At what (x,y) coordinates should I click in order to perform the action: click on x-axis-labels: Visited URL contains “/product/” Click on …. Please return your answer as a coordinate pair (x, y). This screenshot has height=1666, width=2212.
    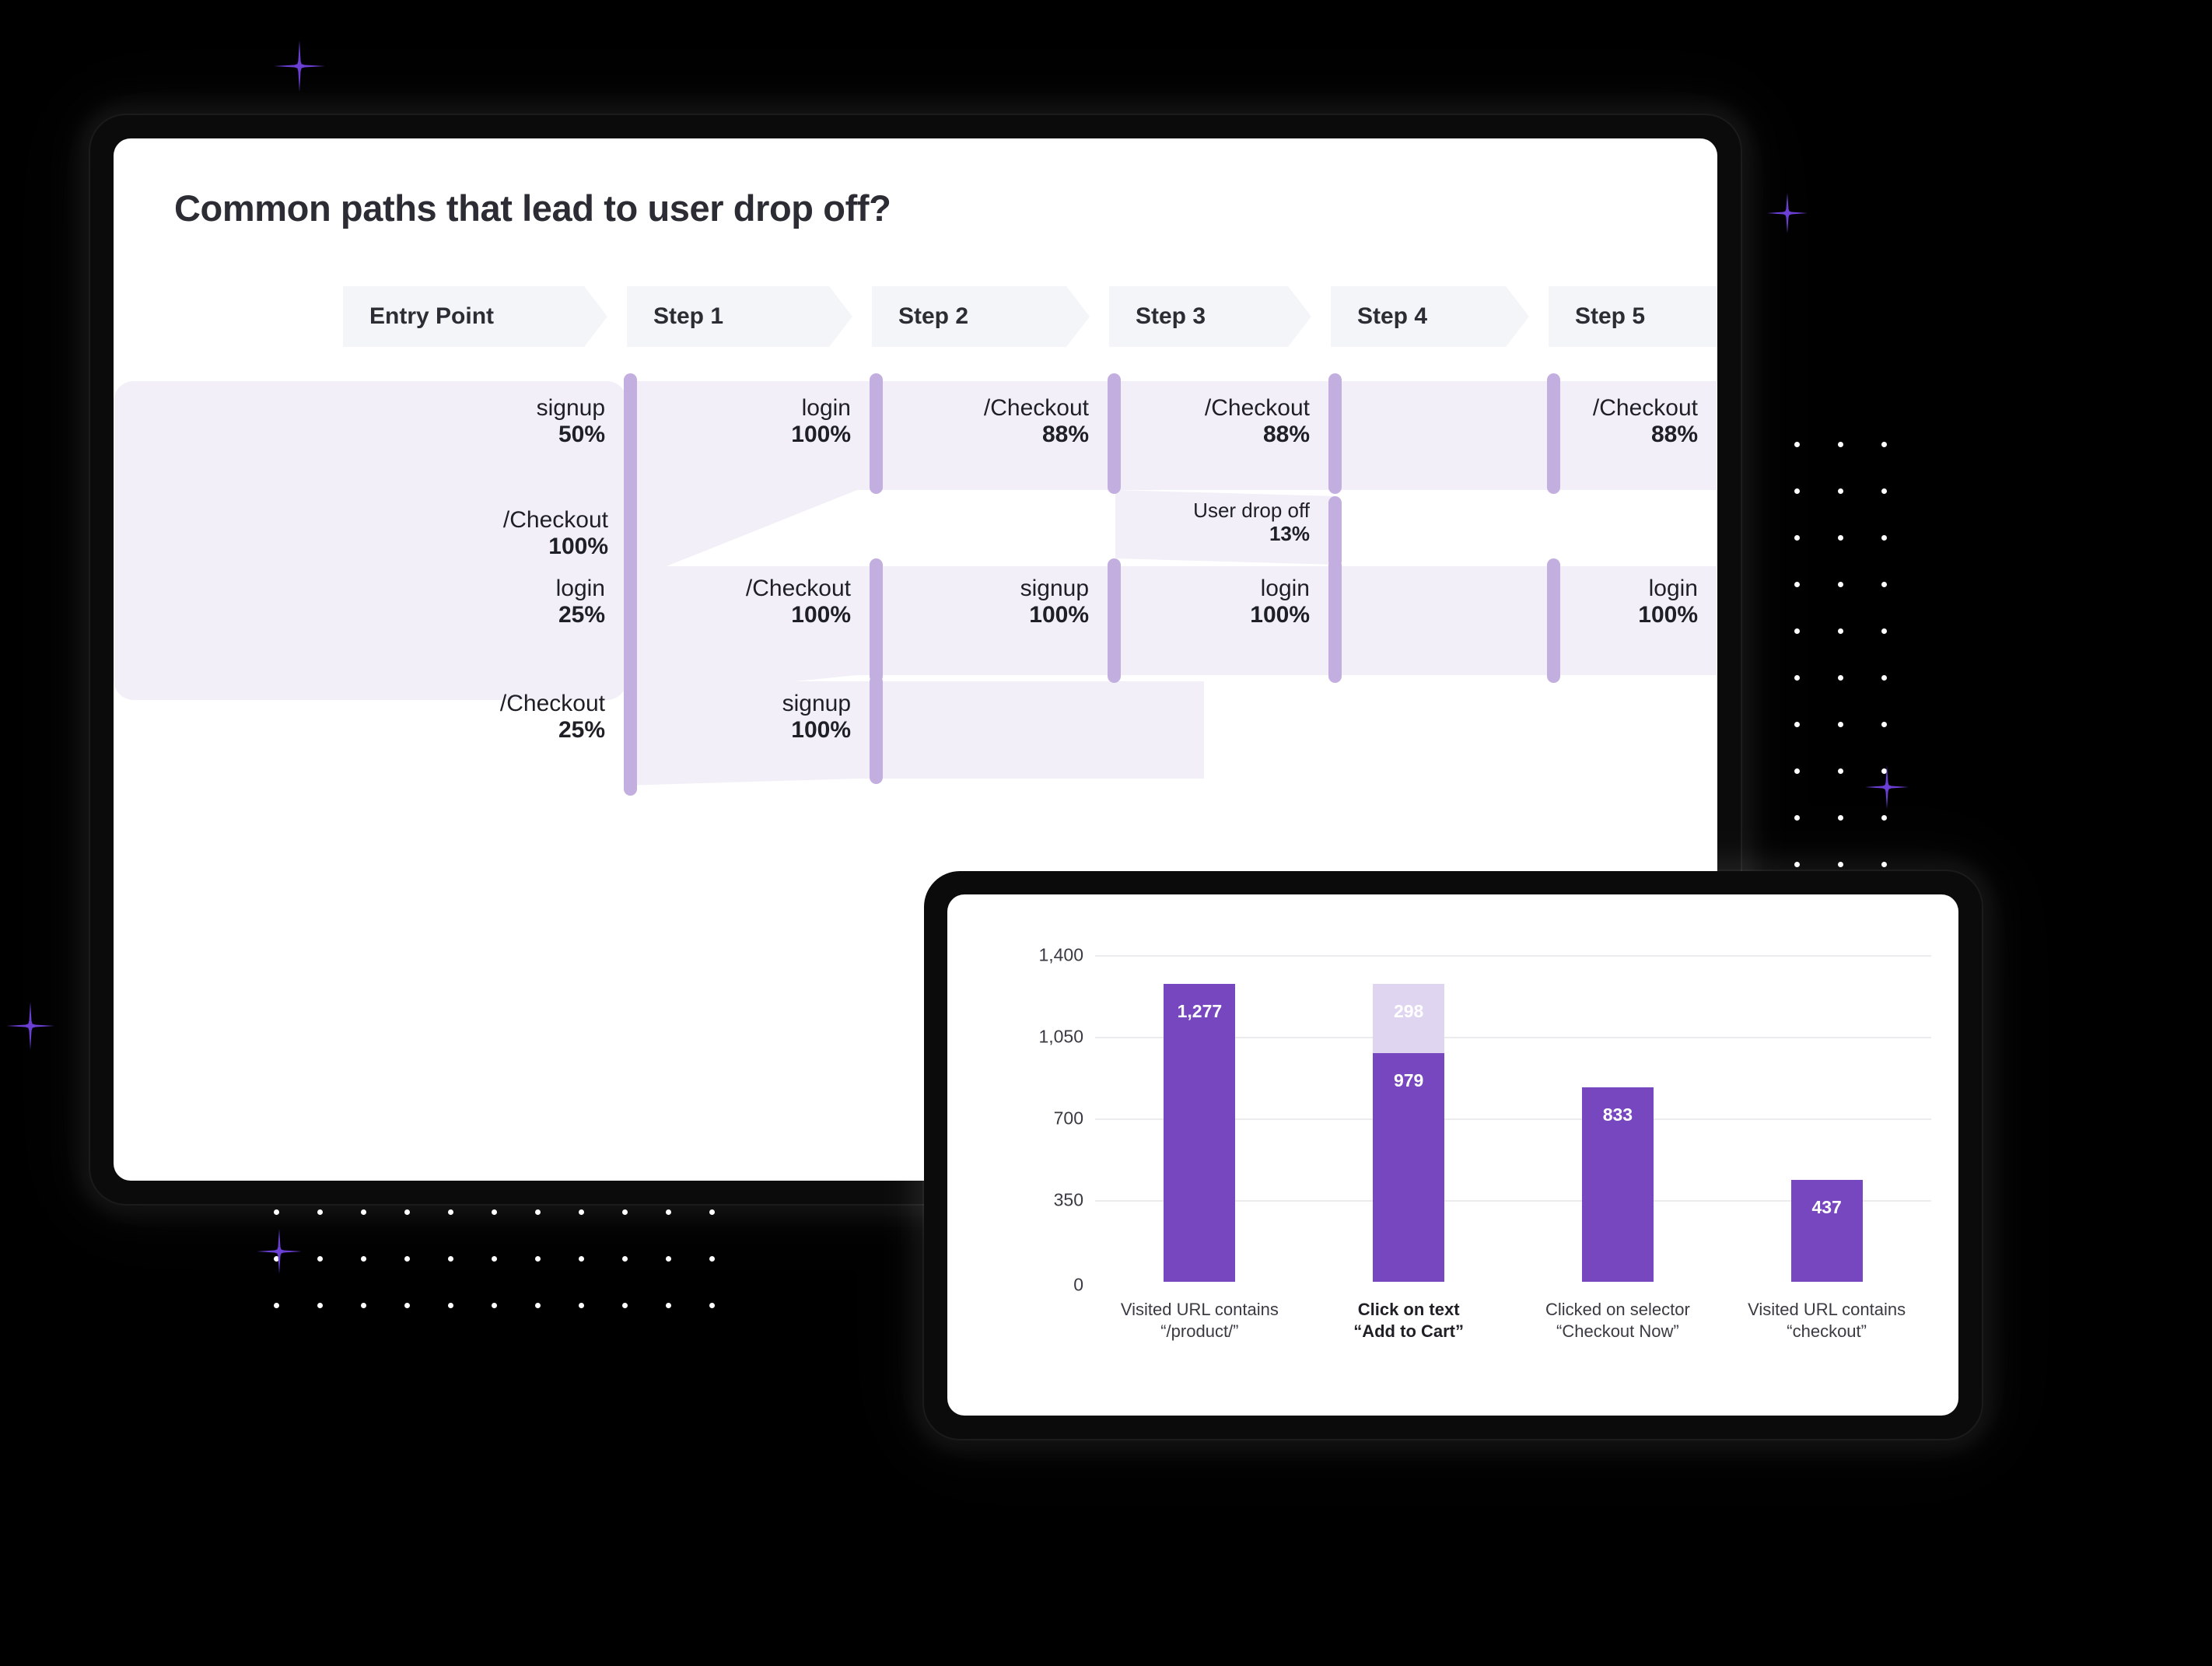
    Looking at the image, I should click on (1513, 1334).